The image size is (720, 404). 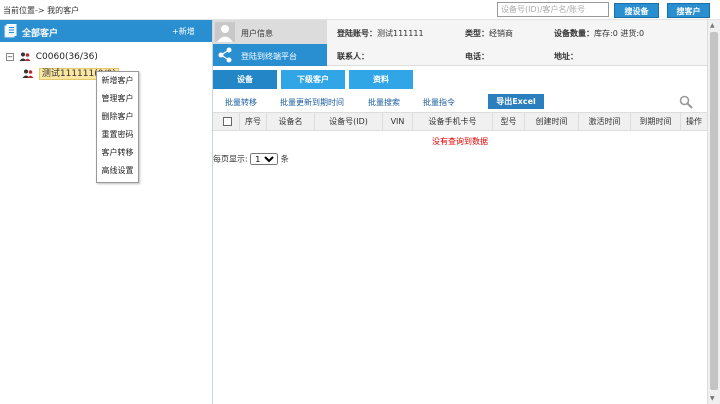 I want to click on add-customer-link: +新增, so click(x=183, y=31).